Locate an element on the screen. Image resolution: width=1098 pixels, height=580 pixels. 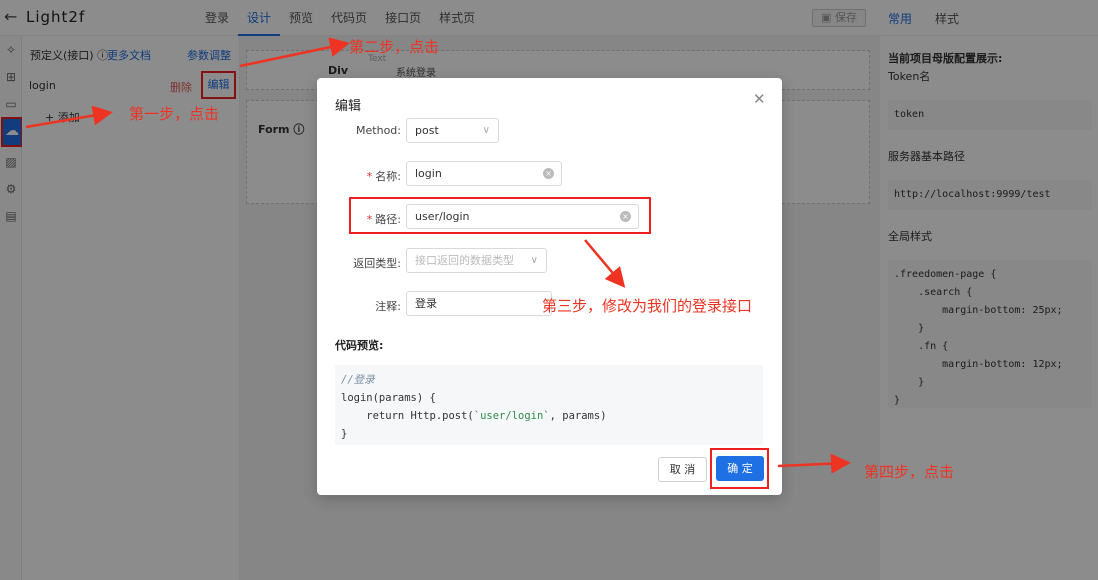
annotation-step4: 第四步，点击 is located at coordinates (909, 472).